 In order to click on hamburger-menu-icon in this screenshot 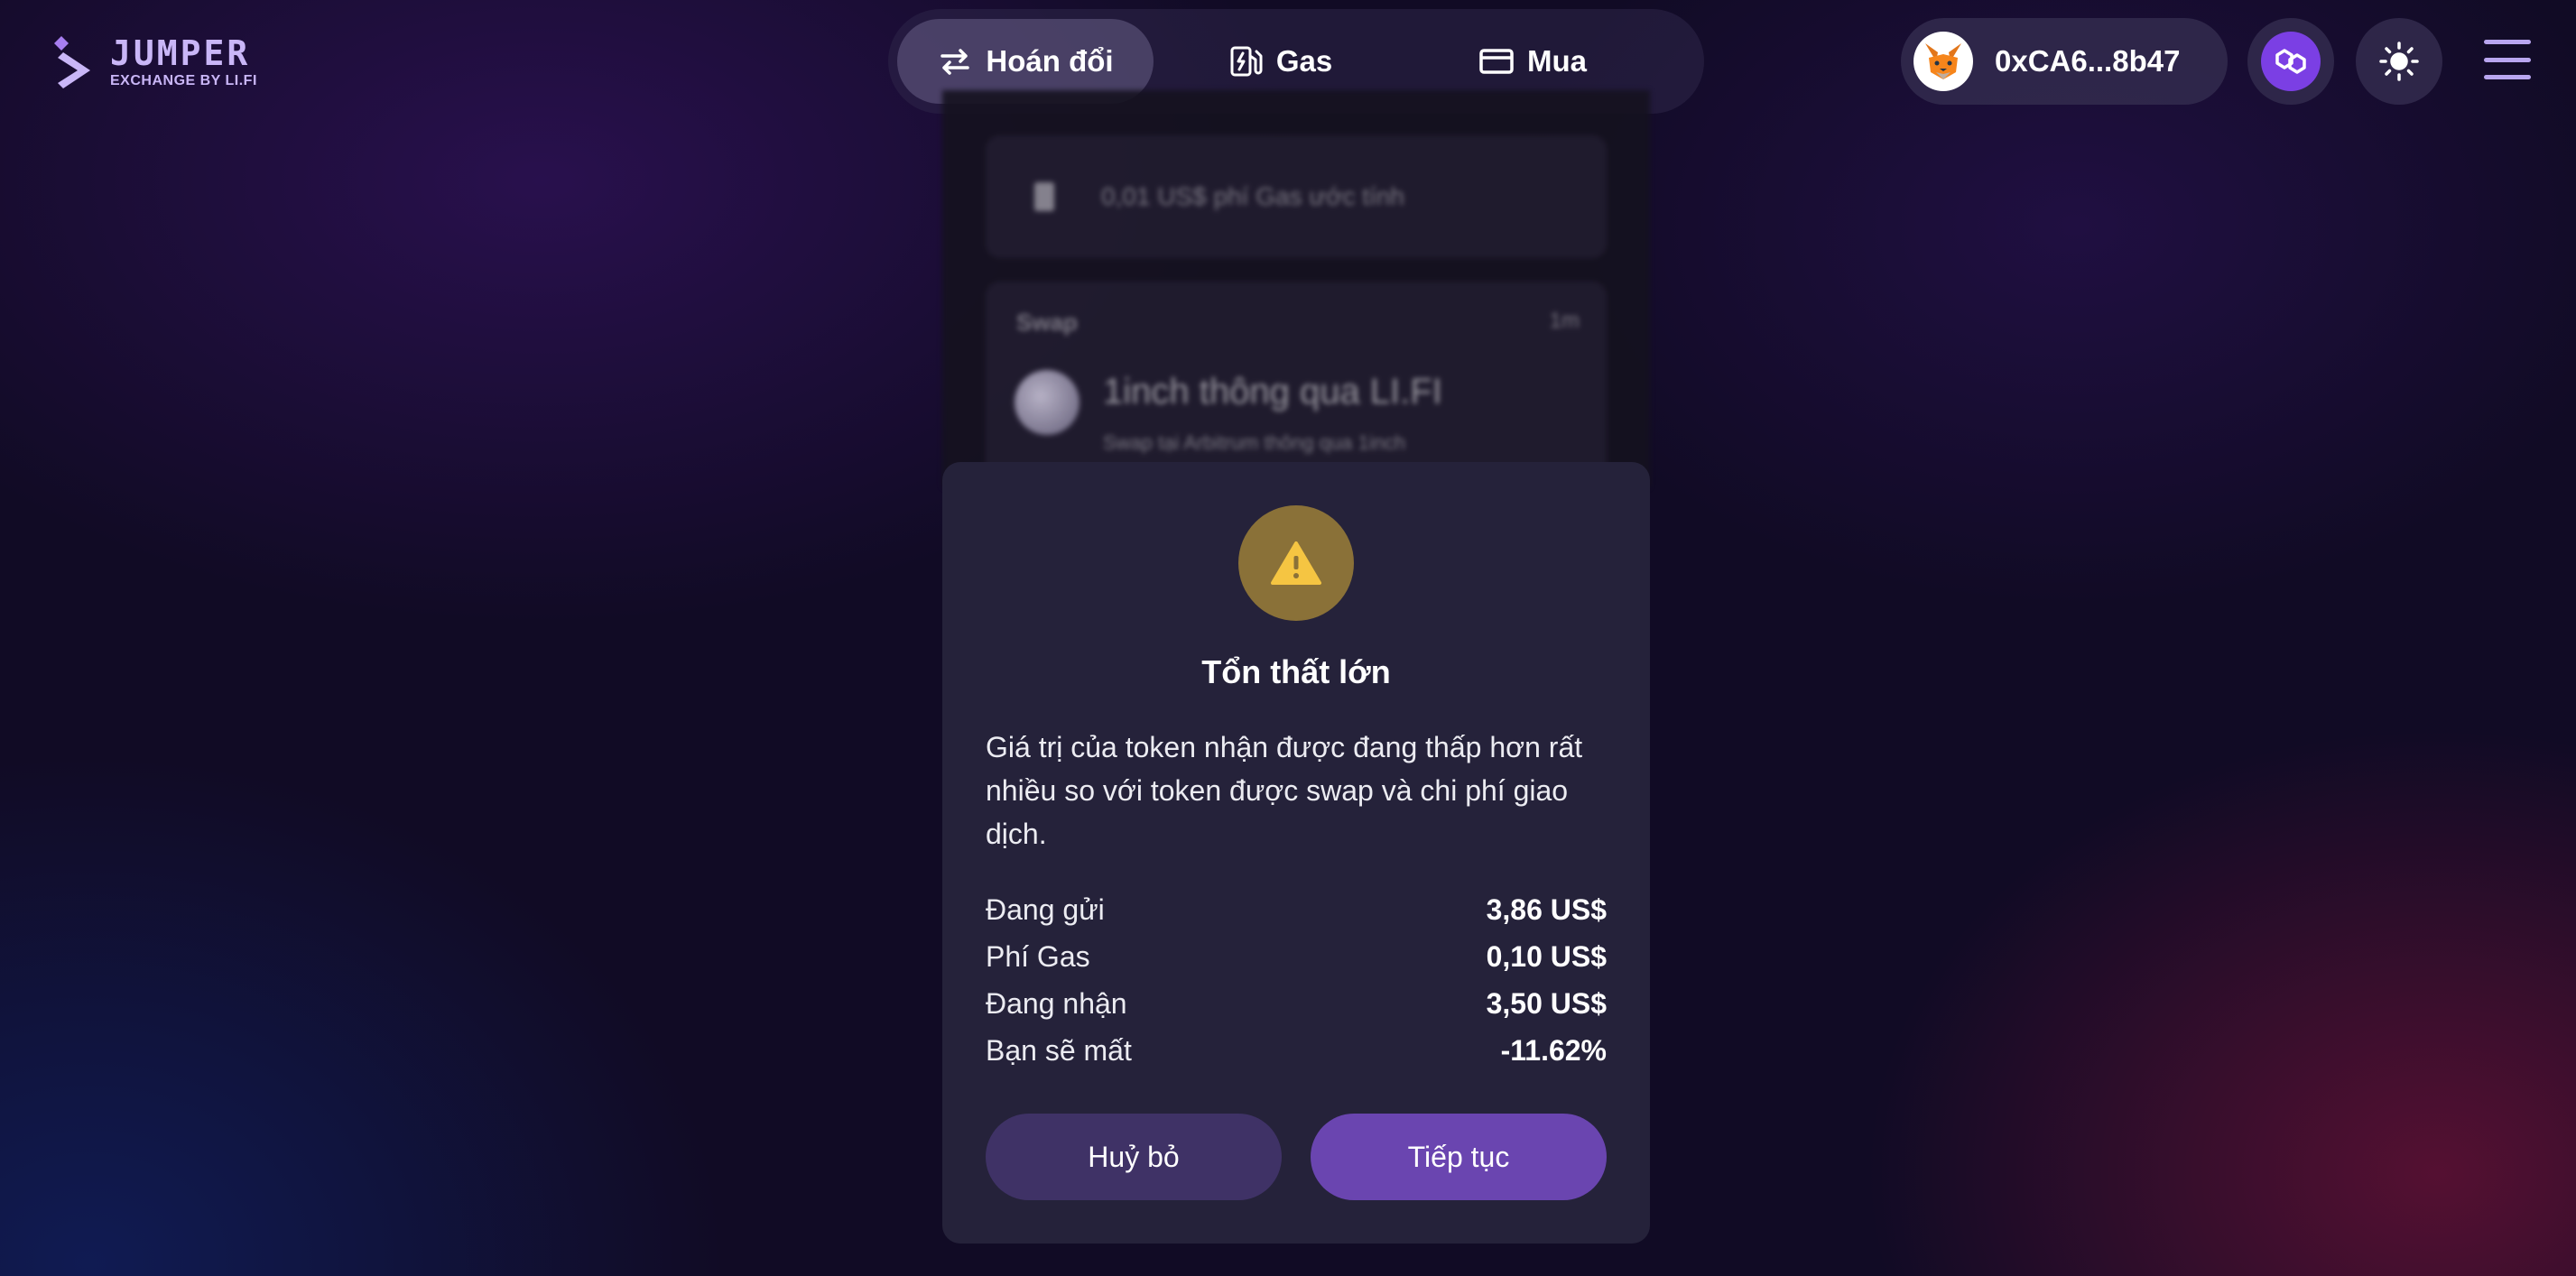, I will do `click(2507, 59)`.